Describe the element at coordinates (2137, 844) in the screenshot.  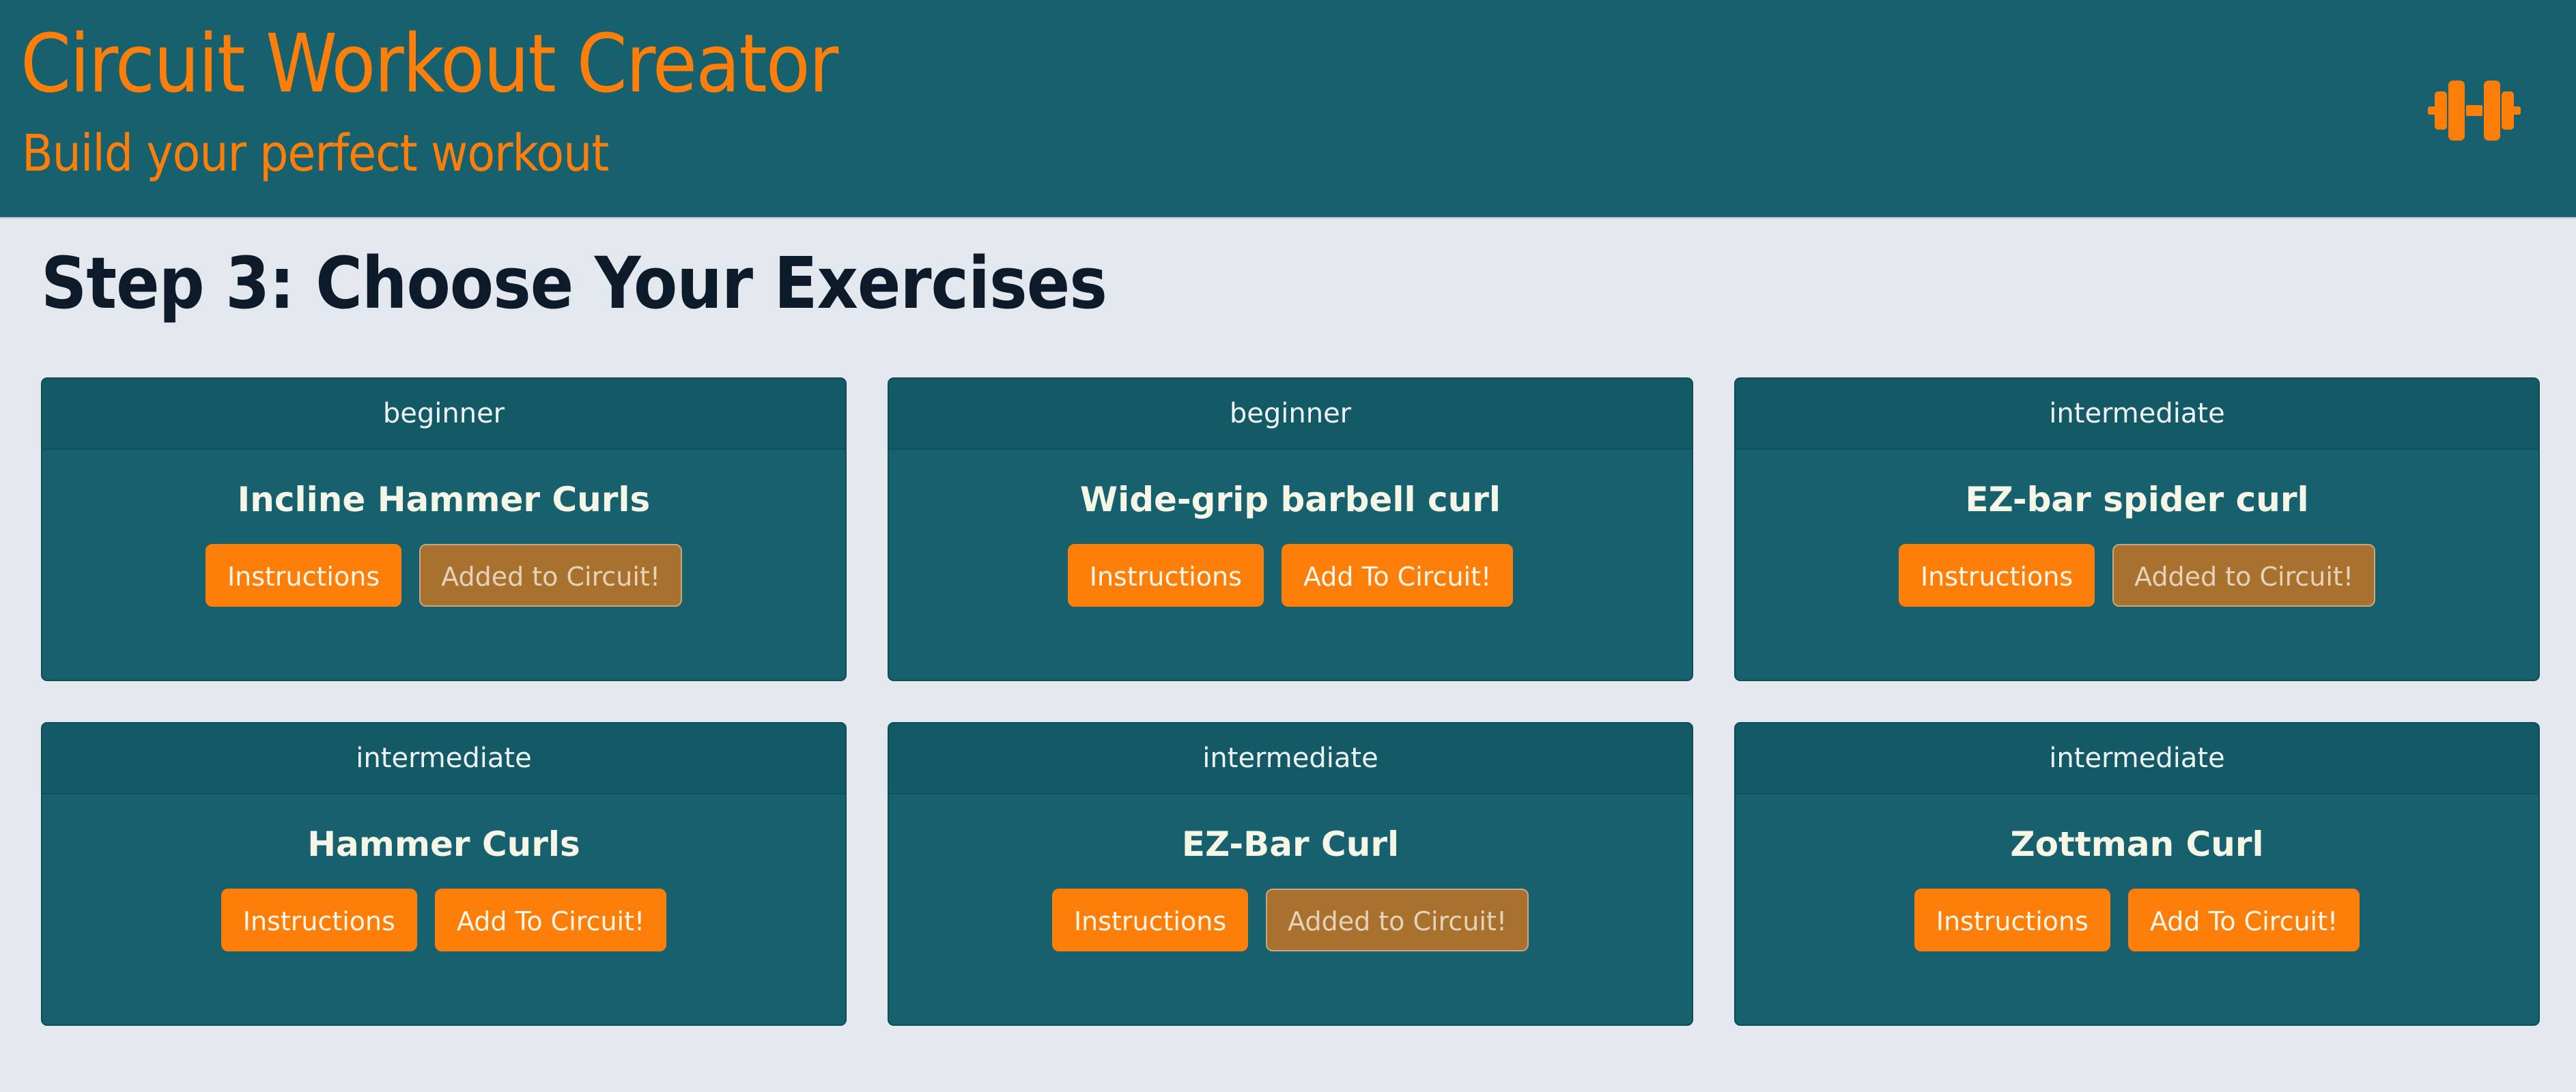
I see `exercise-name: Zottman Curl` at that location.